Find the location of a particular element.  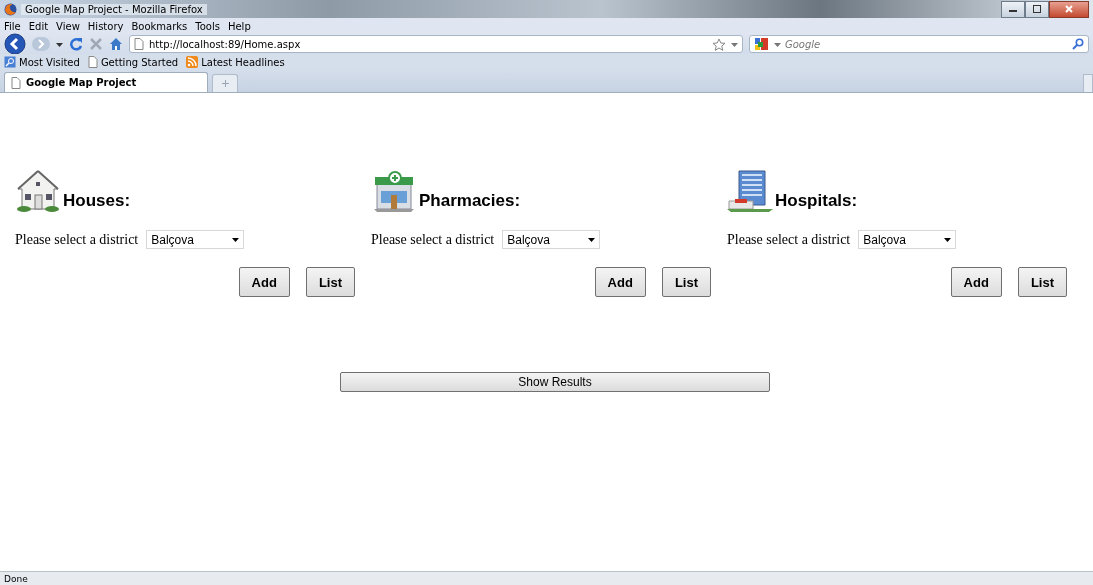

close-button is located at coordinates (1069, 9).